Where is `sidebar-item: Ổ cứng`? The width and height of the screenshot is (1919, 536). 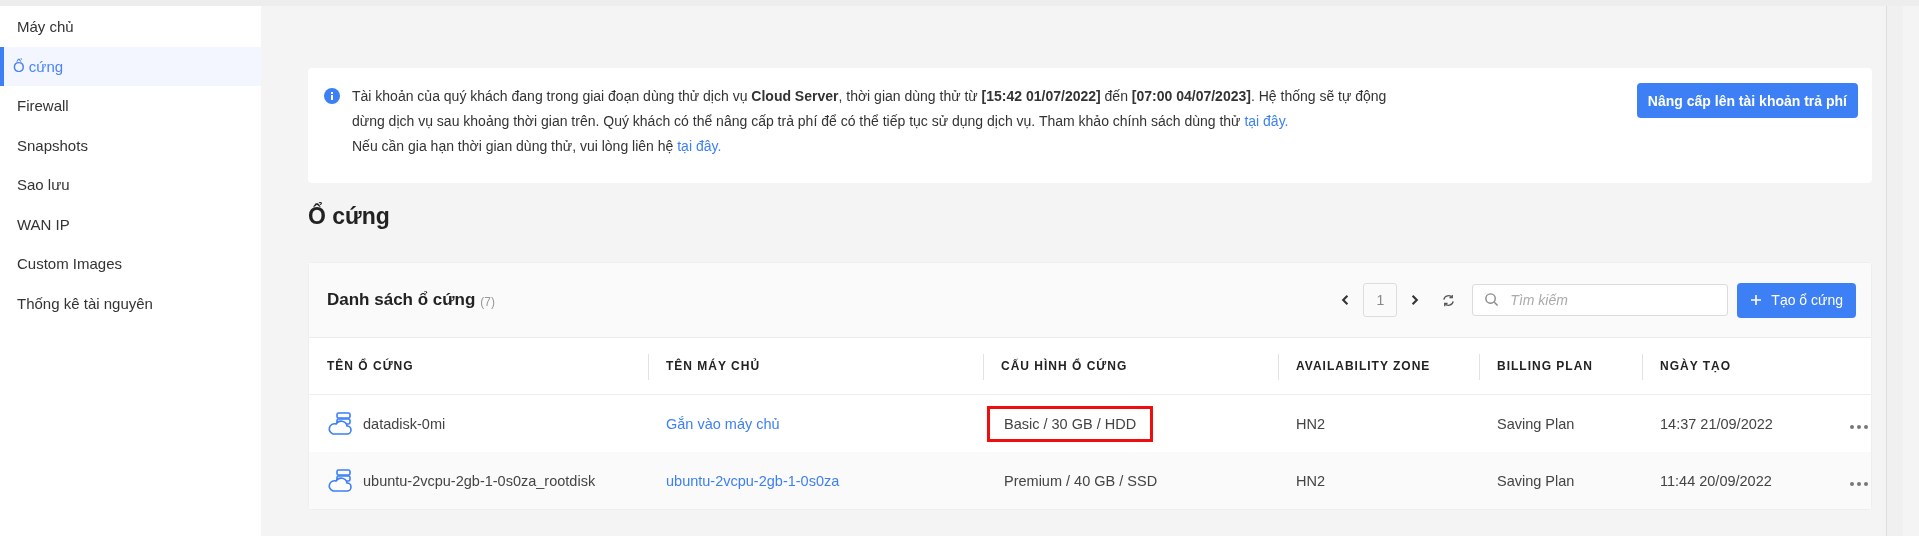 sidebar-item: Ổ cứng is located at coordinates (130, 66).